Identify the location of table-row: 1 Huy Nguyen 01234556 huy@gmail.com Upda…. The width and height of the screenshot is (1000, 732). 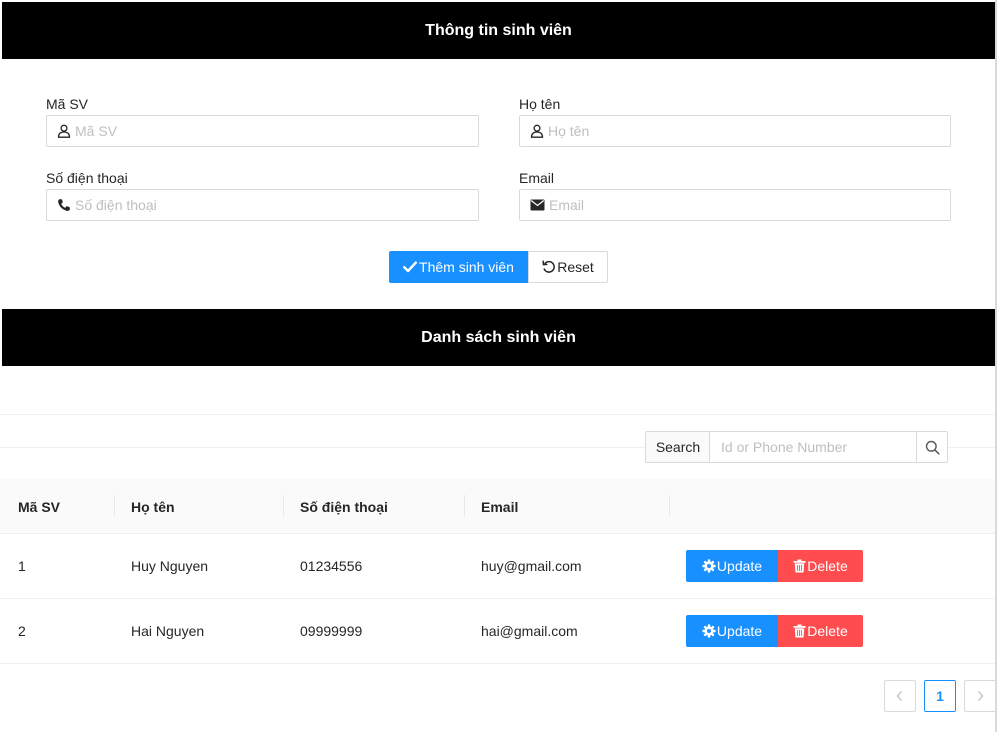
(497, 566).